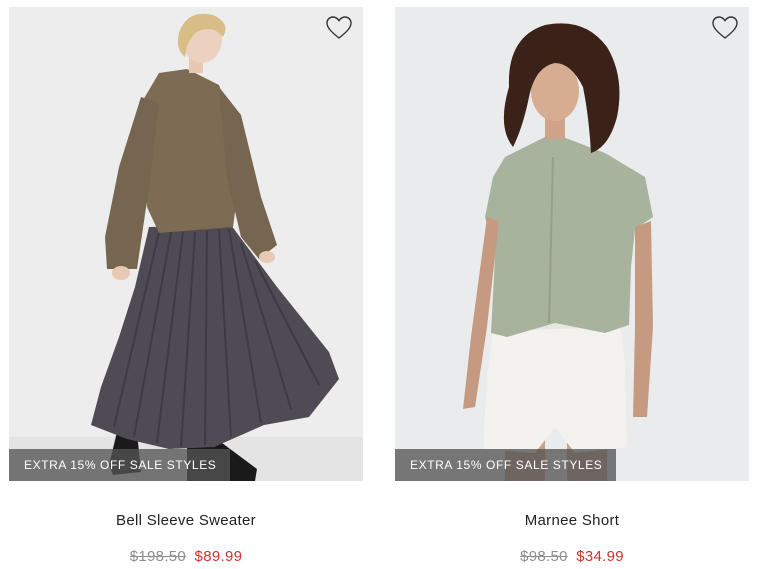 The image size is (757, 569). What do you see at coordinates (186, 521) in the screenshot?
I see `product-name: Bell Sleeve Sweater` at bounding box center [186, 521].